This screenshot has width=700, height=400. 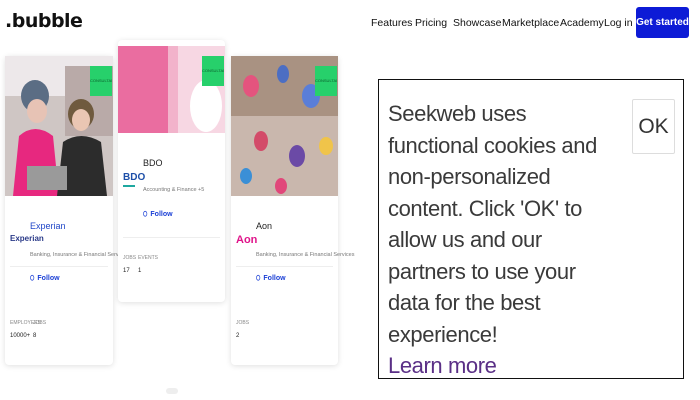 I want to click on nav-features: Features, so click(x=391, y=23).